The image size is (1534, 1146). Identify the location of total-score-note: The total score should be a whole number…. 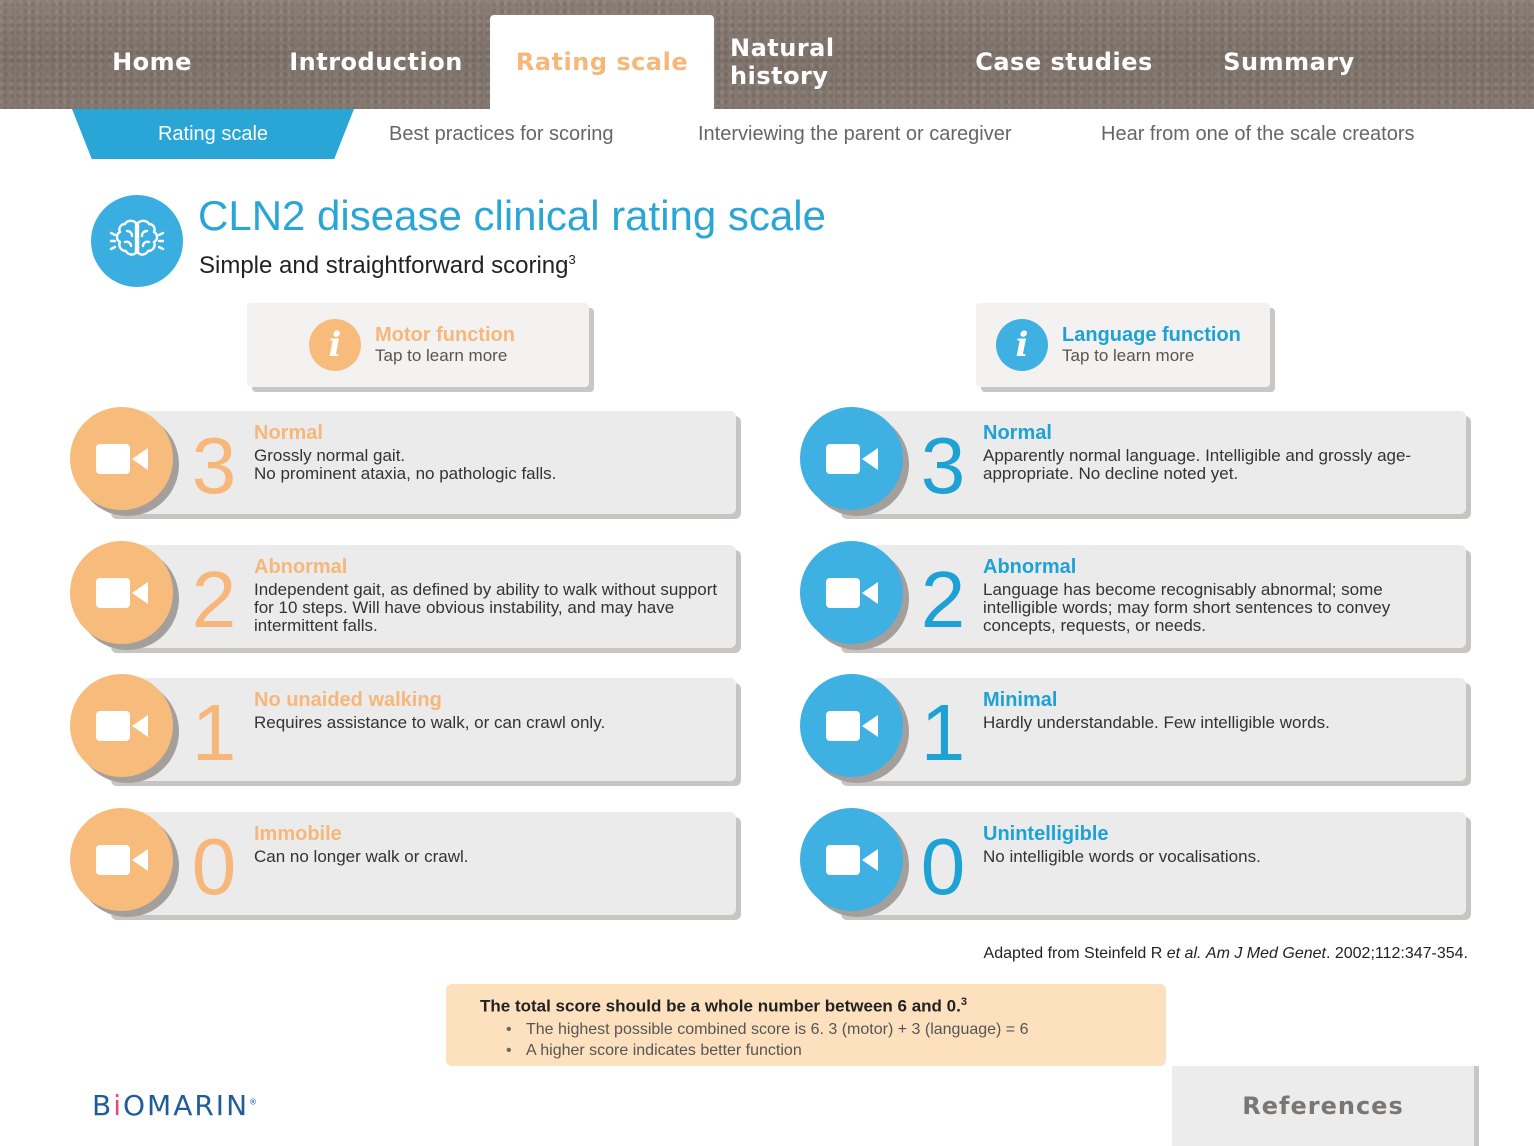
(806, 1025).